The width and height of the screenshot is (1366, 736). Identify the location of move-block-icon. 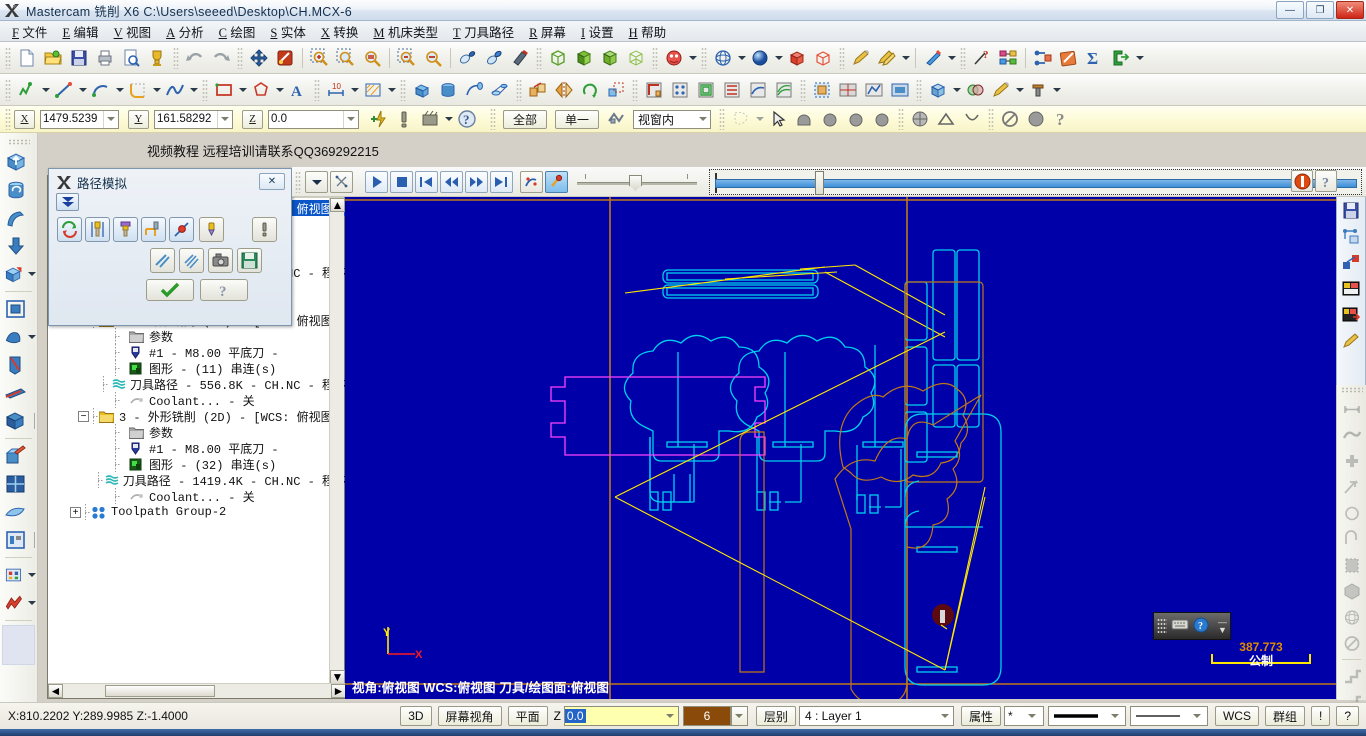
(1351, 262).